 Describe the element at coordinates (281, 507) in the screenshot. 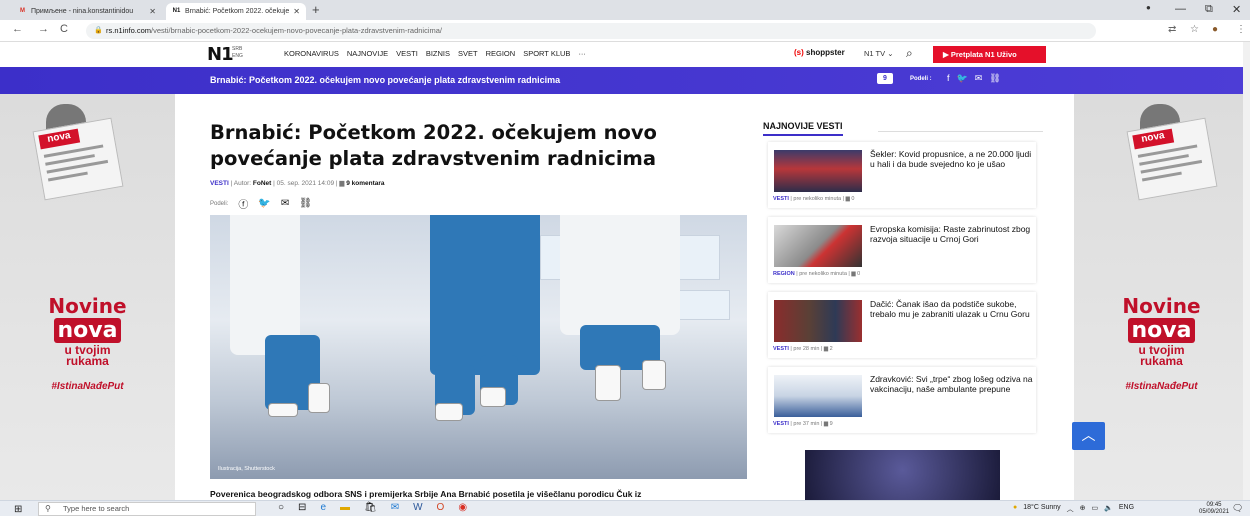

I see `cortana-icon: ○` at that location.